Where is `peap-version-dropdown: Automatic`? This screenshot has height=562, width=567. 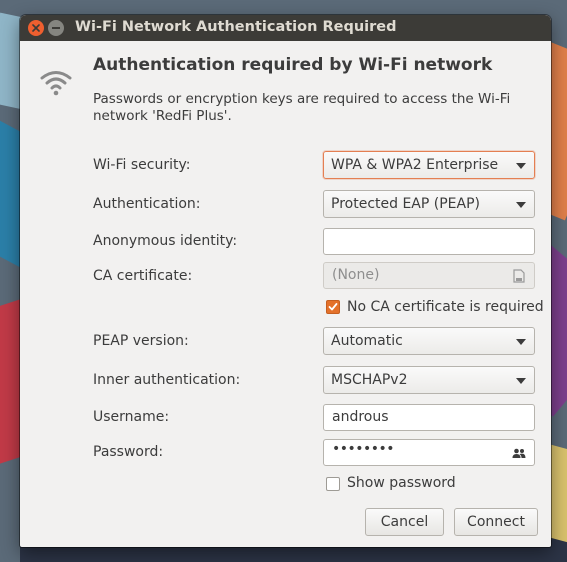 peap-version-dropdown: Automatic is located at coordinates (429, 341).